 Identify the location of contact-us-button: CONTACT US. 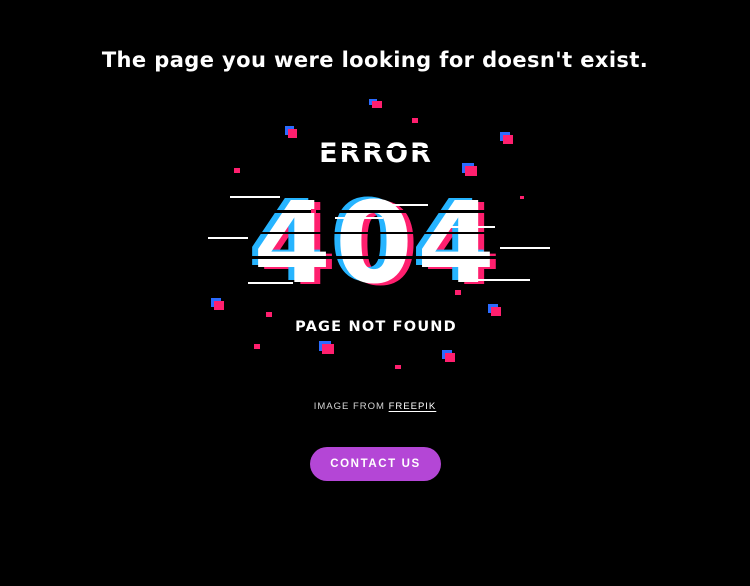
(375, 464).